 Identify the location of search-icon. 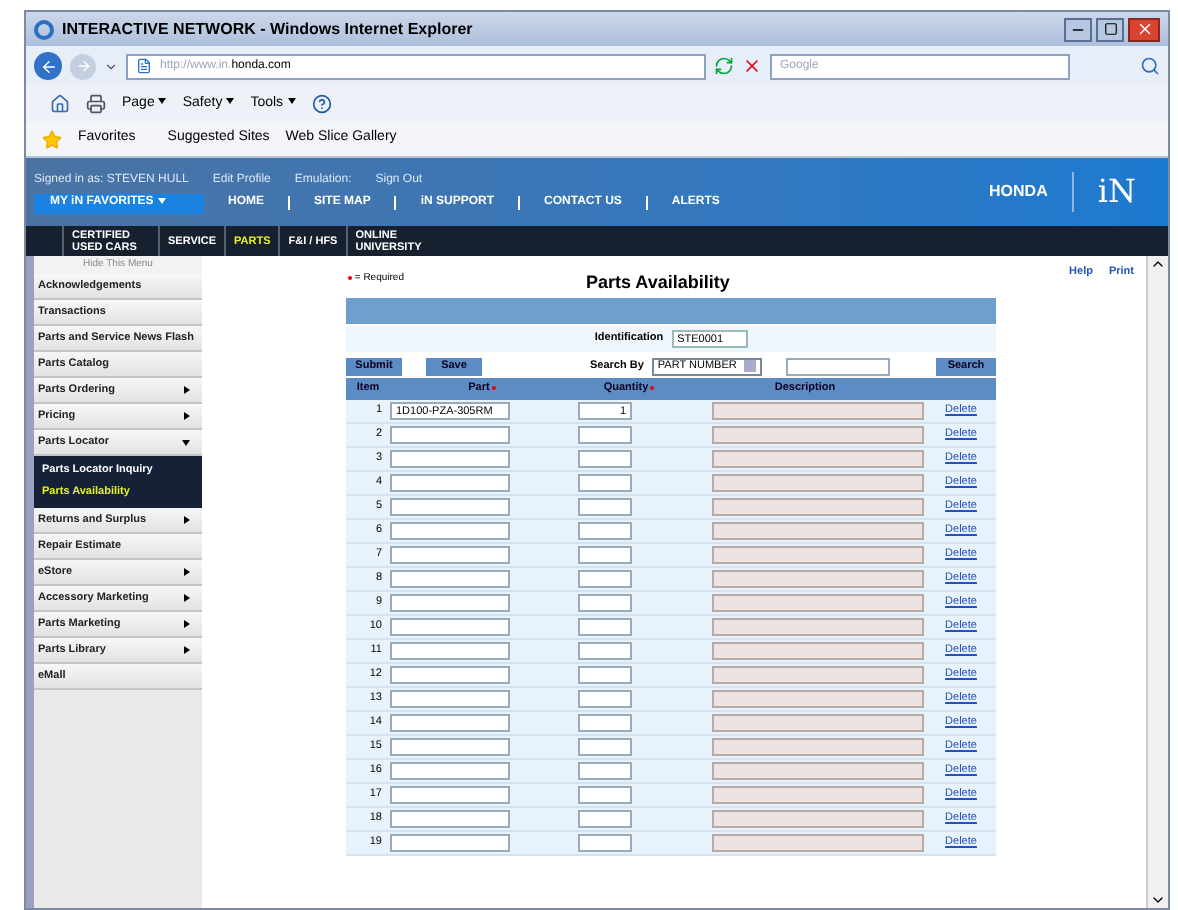
(1150, 66).